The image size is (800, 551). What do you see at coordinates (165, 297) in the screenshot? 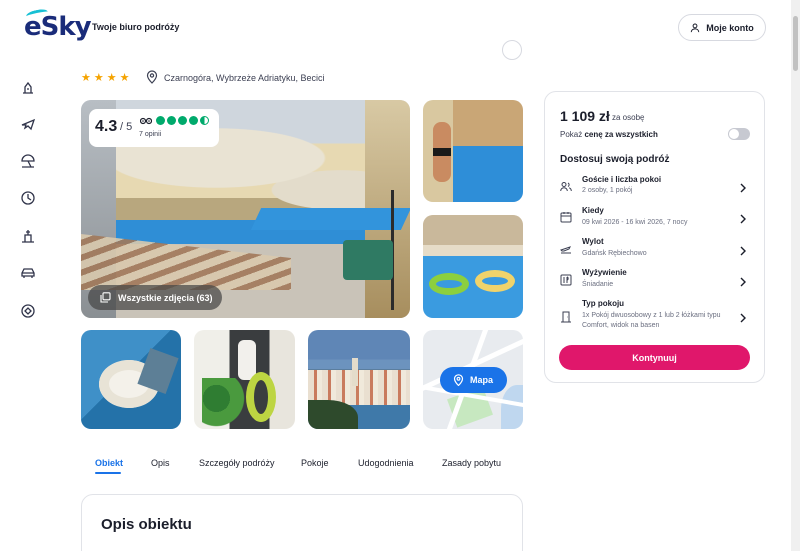
I see `all-photos-label: Wszystkie zdjęcia (63)` at bounding box center [165, 297].